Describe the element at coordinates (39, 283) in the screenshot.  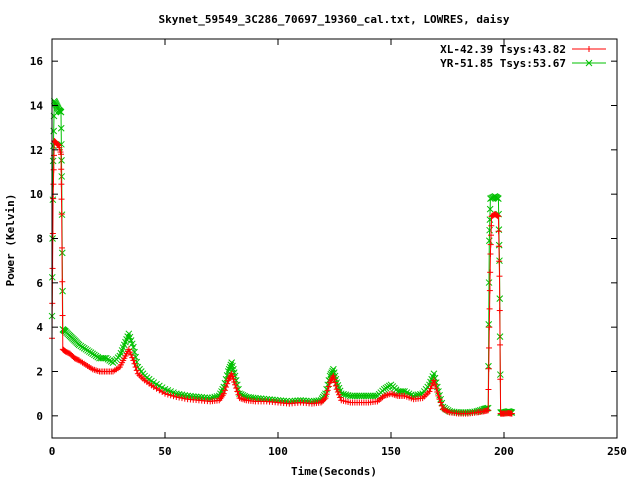
I see `y-tick-label: 6` at that location.